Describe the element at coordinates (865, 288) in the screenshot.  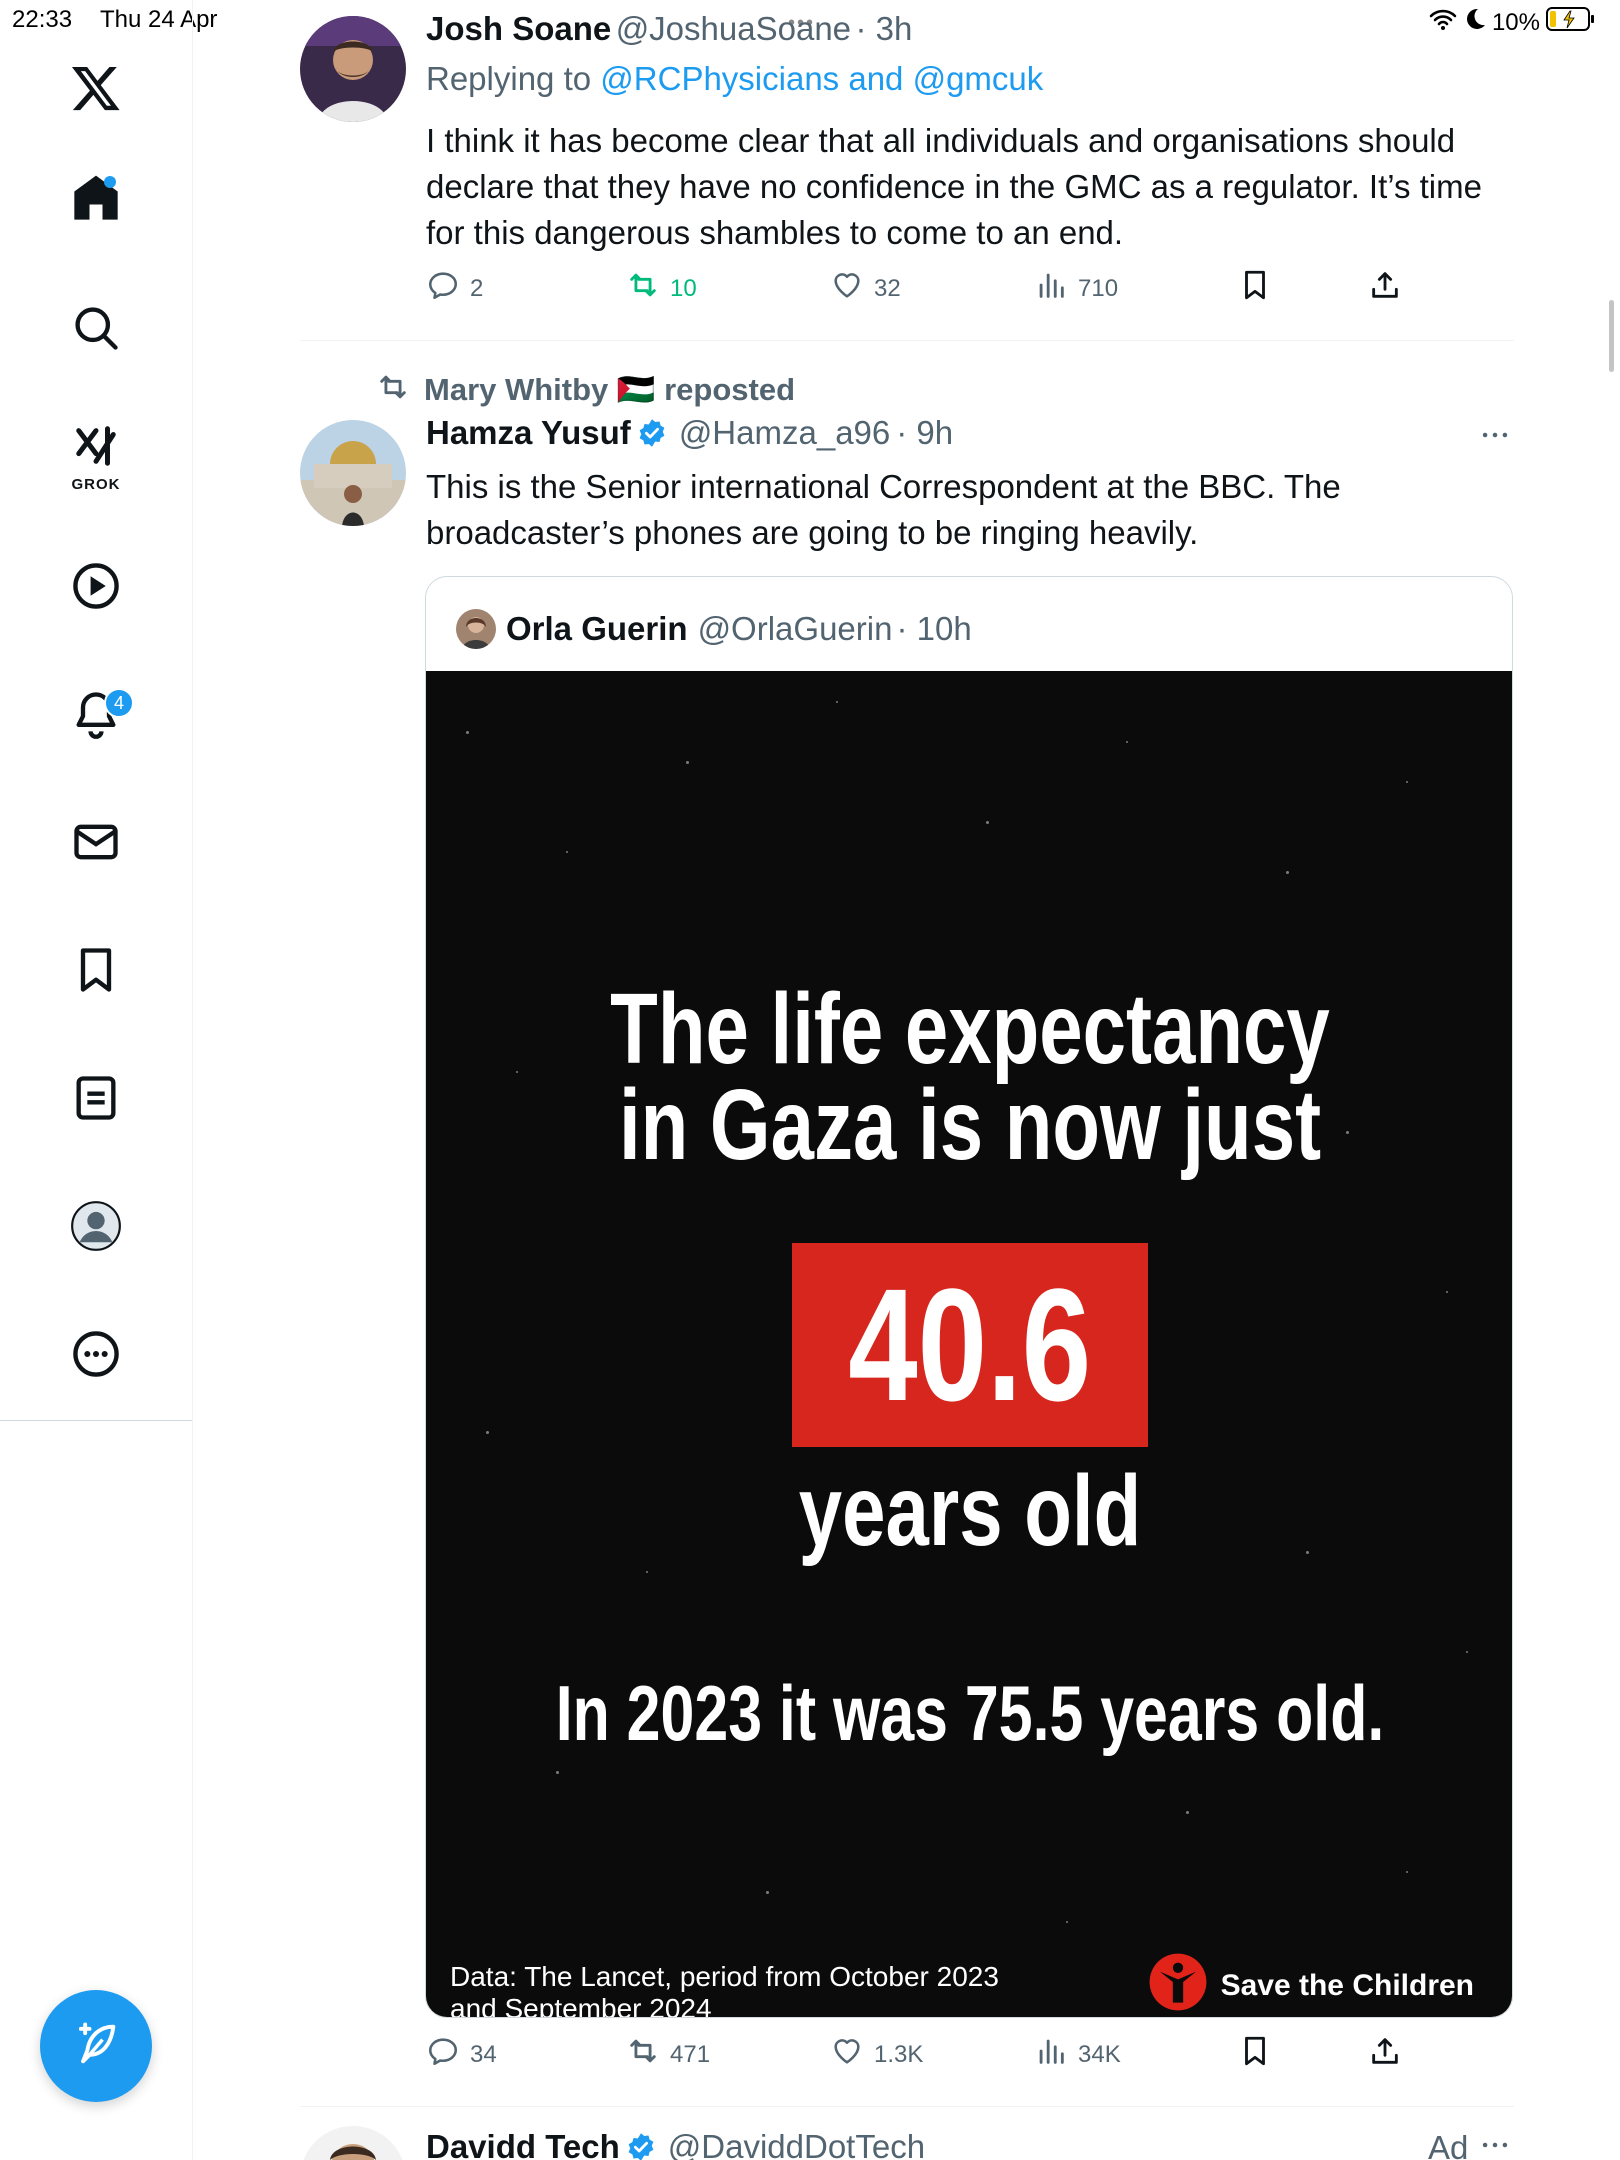
I see `like-button: 32` at that location.